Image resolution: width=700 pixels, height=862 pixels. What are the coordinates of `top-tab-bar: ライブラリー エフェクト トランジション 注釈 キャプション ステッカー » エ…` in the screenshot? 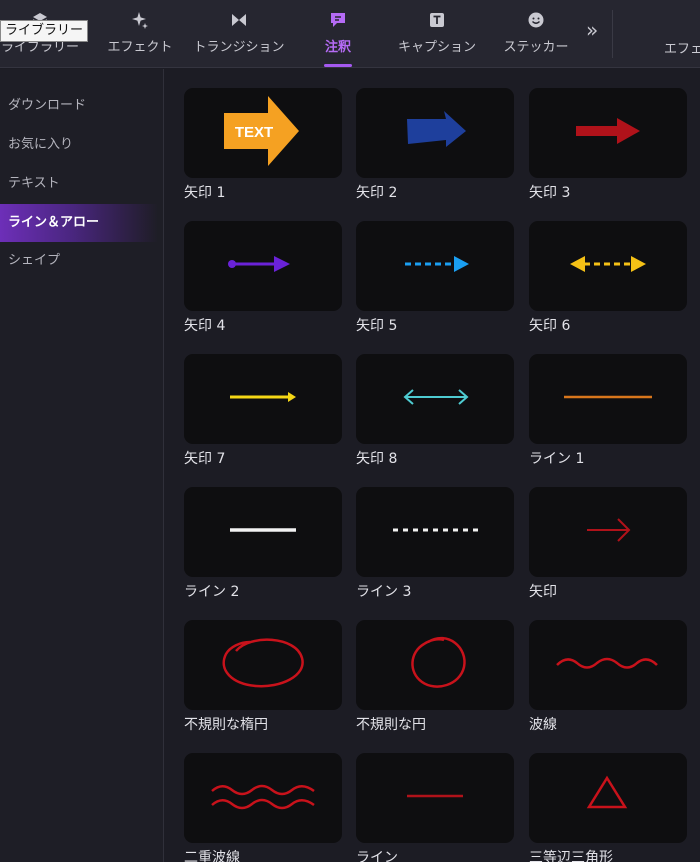 It's located at (350, 34).